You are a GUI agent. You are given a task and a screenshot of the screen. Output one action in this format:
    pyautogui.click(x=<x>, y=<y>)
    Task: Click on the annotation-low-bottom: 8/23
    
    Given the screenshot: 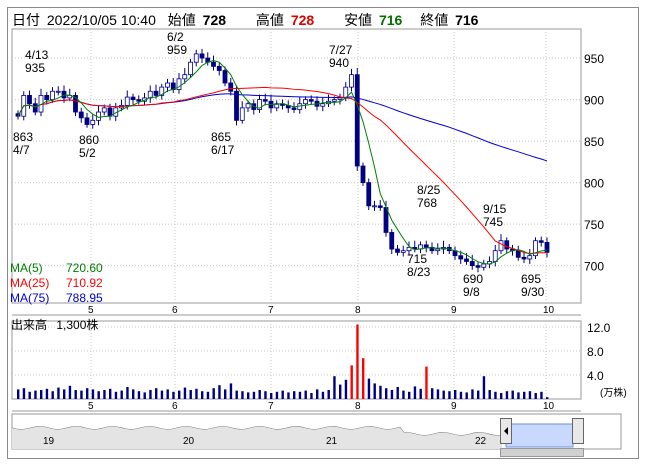 What is the action you would take?
    pyautogui.click(x=419, y=272)
    